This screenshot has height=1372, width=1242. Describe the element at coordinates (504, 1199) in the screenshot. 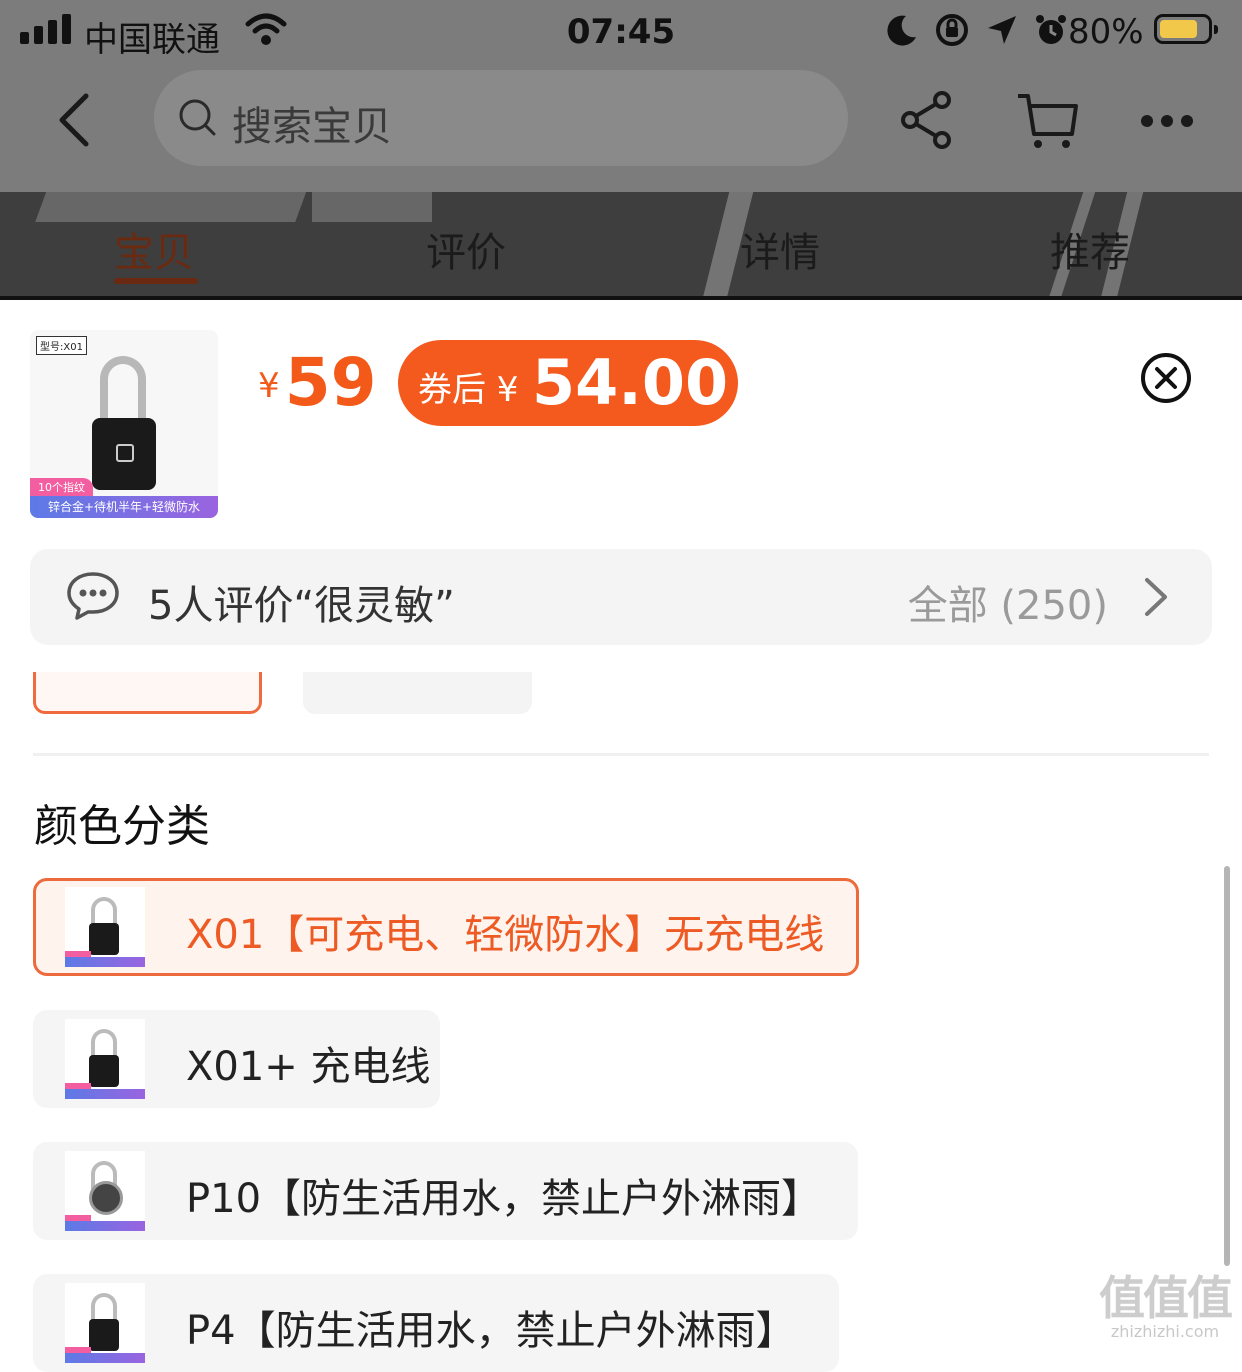

I see `option-label: P10【防生活用水，禁止户外淋雨】` at that location.